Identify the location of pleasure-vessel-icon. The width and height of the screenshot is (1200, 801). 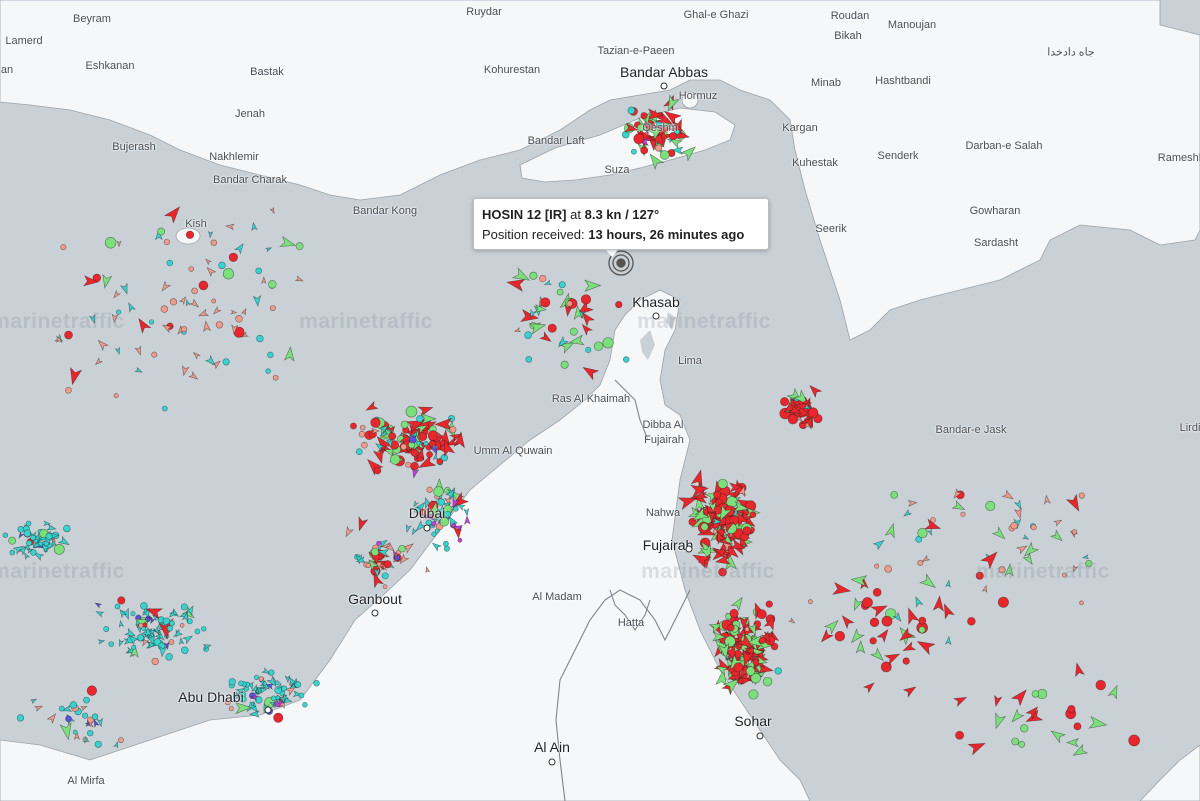
(434, 524).